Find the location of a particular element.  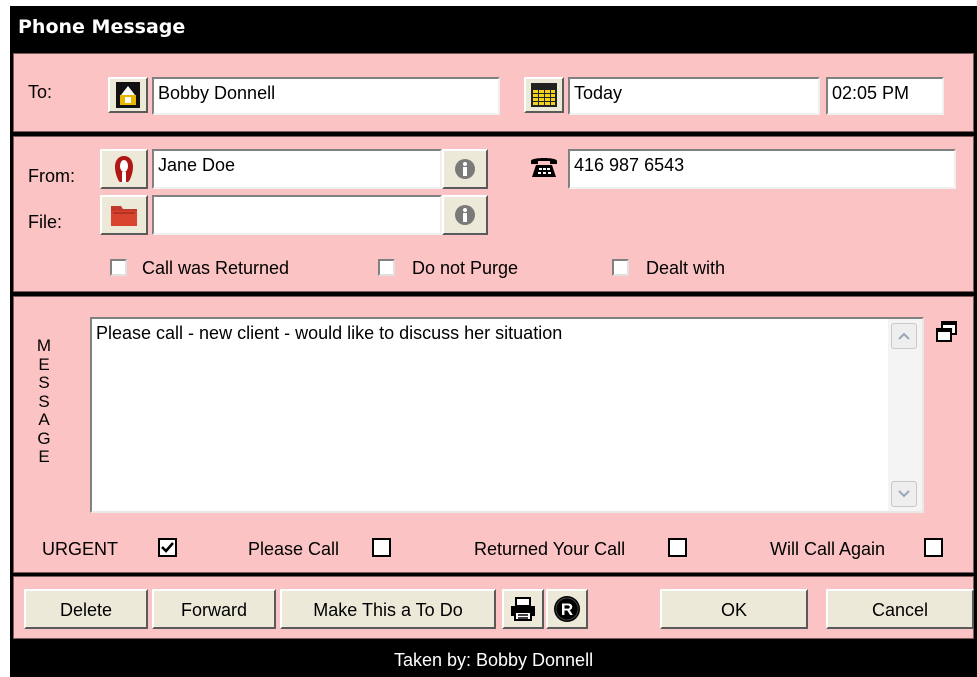

scroll-down-button is located at coordinates (904, 494).